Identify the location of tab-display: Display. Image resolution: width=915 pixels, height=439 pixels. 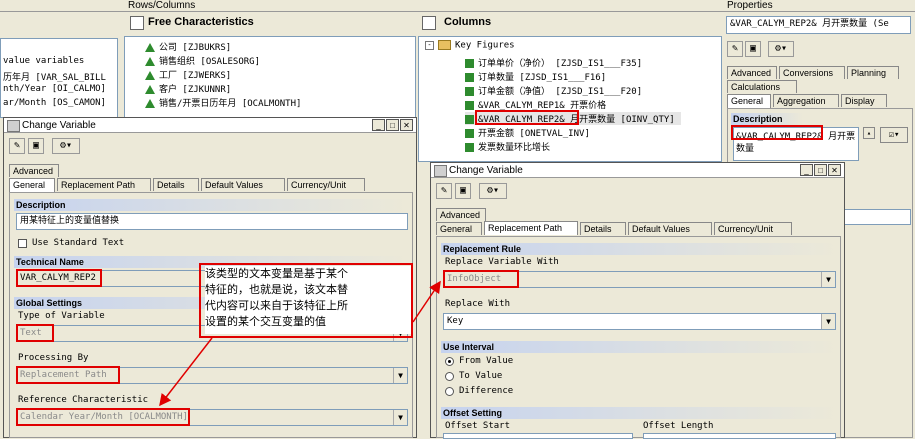
(864, 100).